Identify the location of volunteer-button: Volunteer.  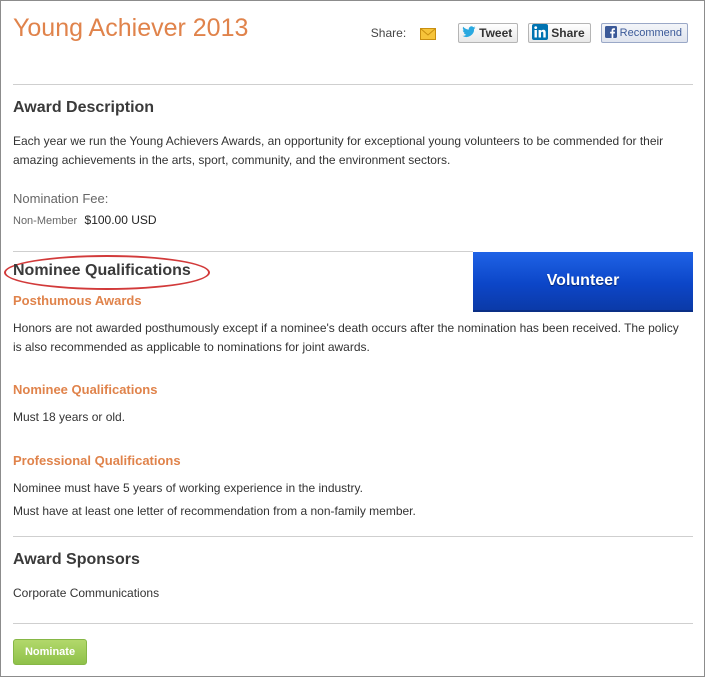
(583, 282).